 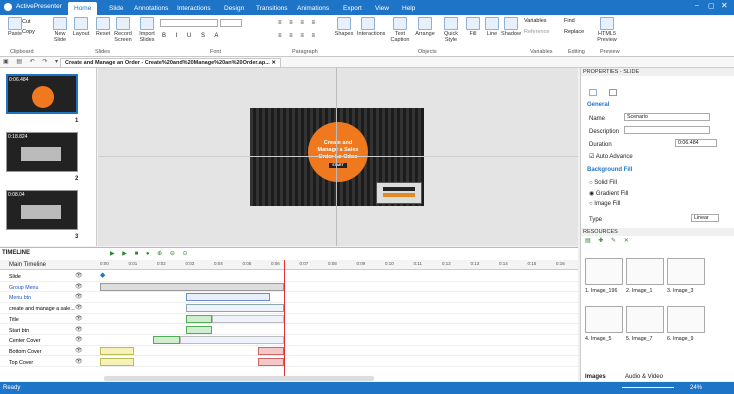 I want to click on minimize-icon: –, so click(x=697, y=5).